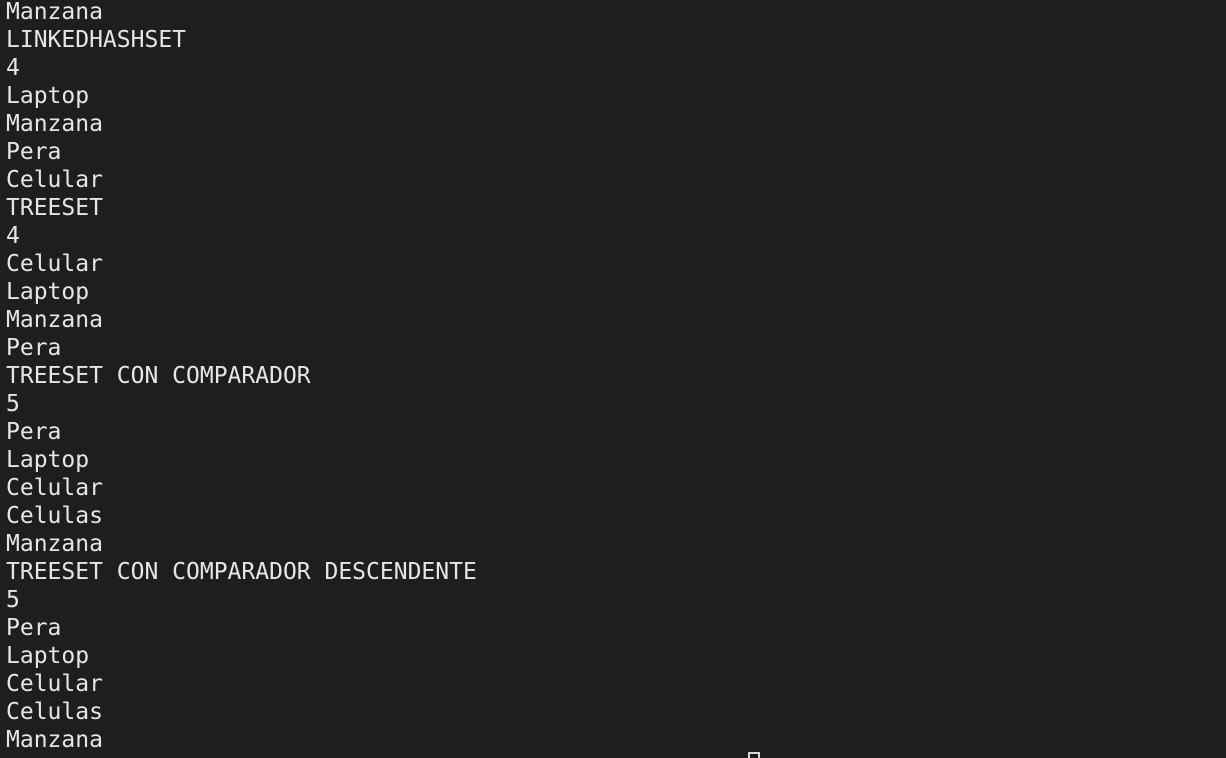 This screenshot has width=1226, height=758. I want to click on output-line: LINKEDHASHSET, so click(96, 40).